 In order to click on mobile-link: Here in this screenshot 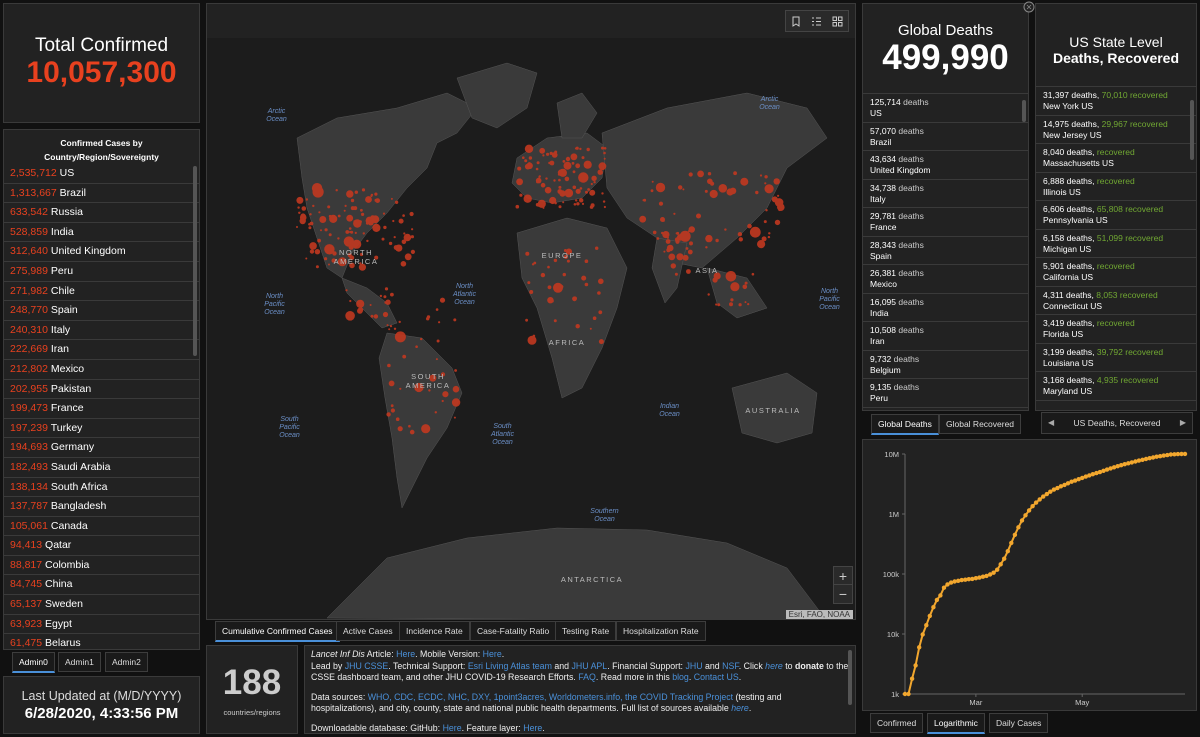, I will do `click(492, 654)`.